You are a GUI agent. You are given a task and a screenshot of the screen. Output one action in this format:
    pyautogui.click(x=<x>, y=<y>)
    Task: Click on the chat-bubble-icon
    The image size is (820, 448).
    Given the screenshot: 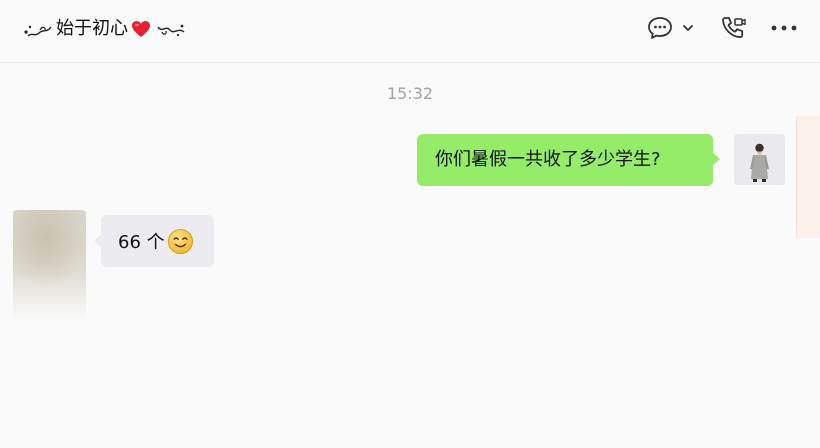 What is the action you would take?
    pyautogui.click(x=660, y=28)
    